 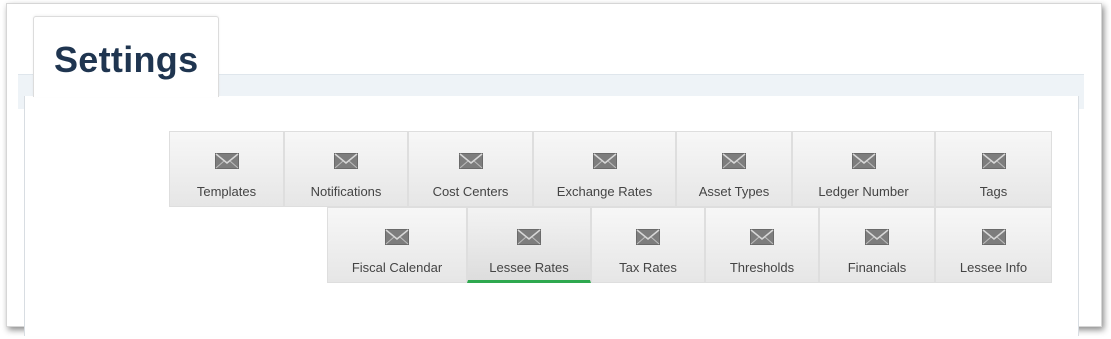 What do you see at coordinates (226, 191) in the screenshot?
I see `tab-label: Templates` at bounding box center [226, 191].